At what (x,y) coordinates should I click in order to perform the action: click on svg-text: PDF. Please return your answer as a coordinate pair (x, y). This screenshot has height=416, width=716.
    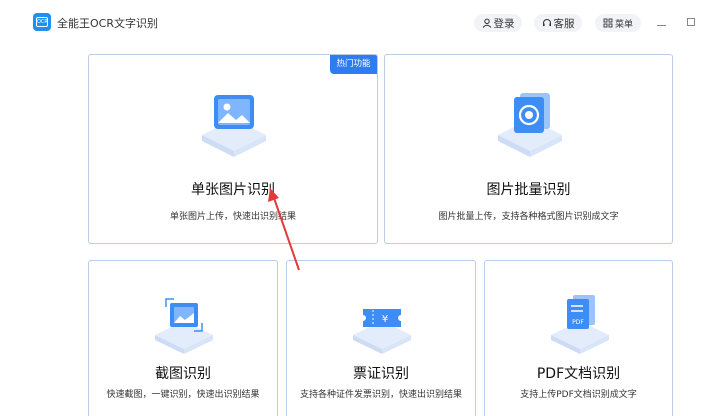
    Looking at the image, I should click on (578, 322).